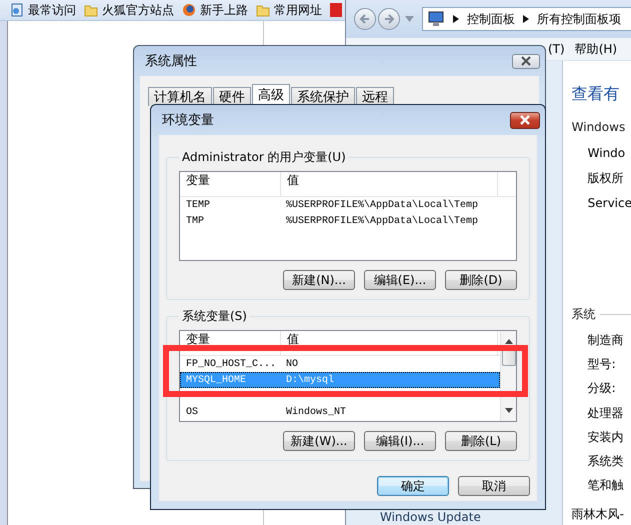  What do you see at coordinates (436, 19) in the screenshot?
I see `computer-icon` at bounding box center [436, 19].